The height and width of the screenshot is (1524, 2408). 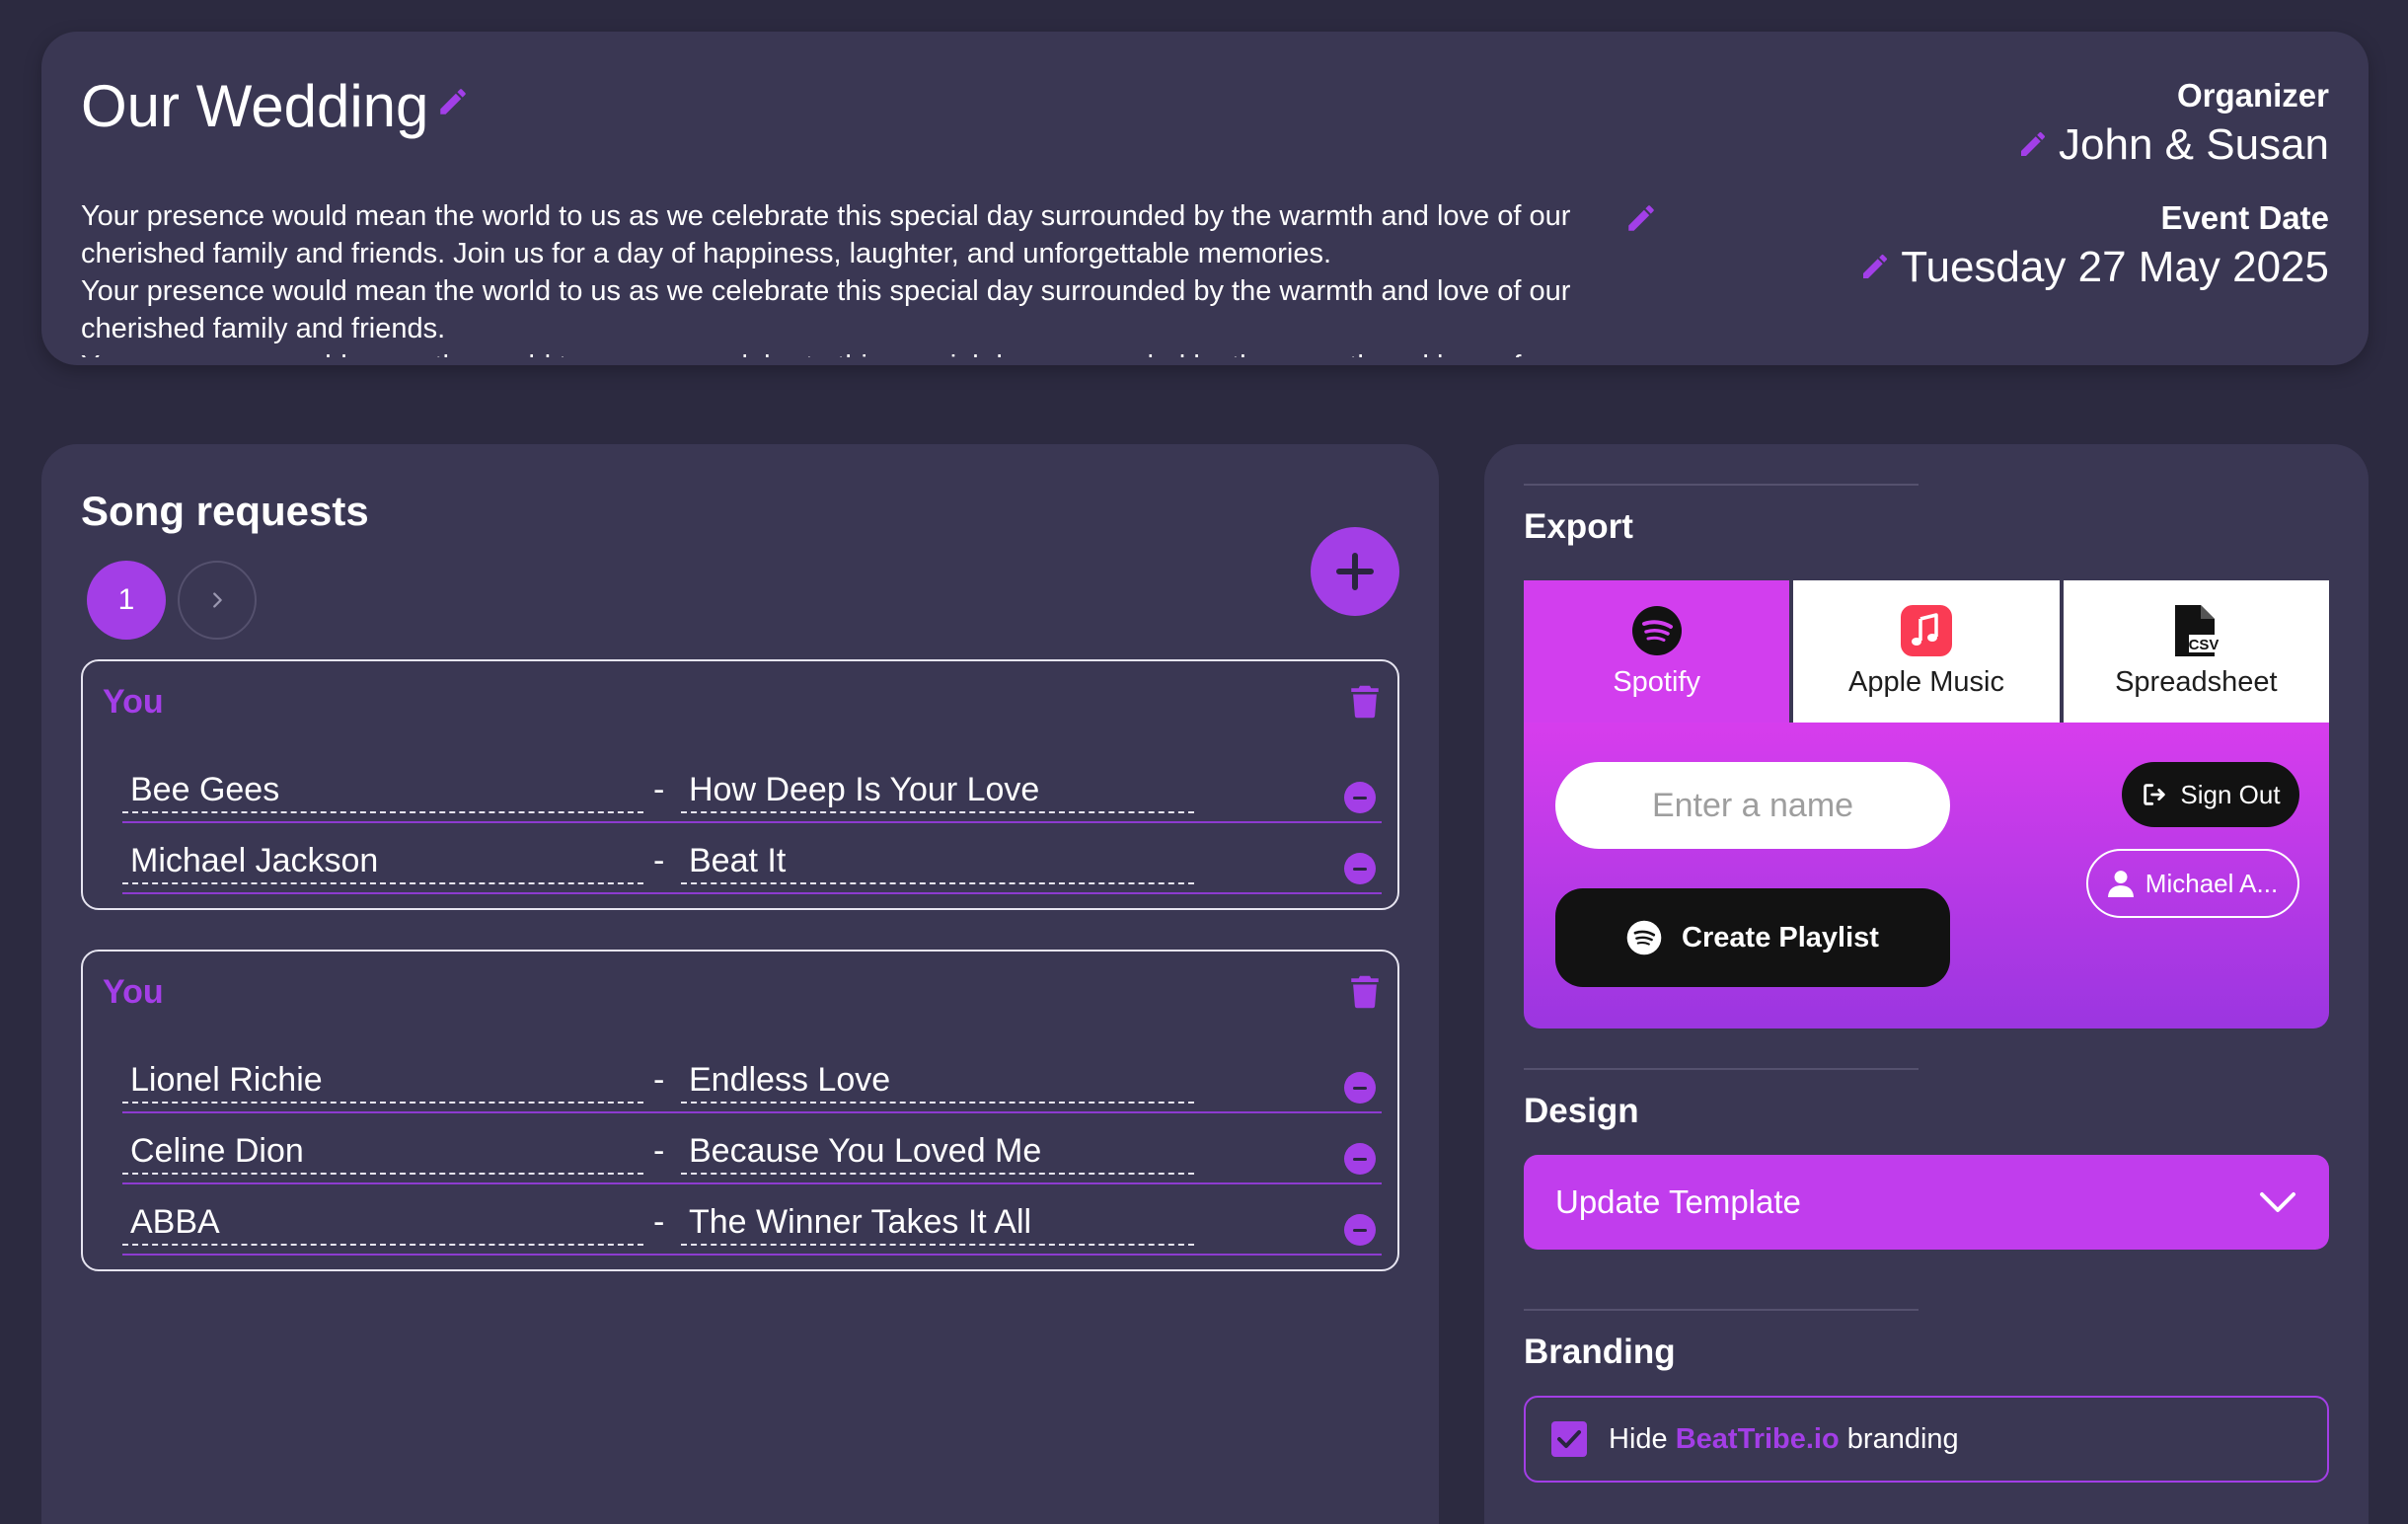 I want to click on sign-out-label: Sign Out, so click(x=2230, y=794).